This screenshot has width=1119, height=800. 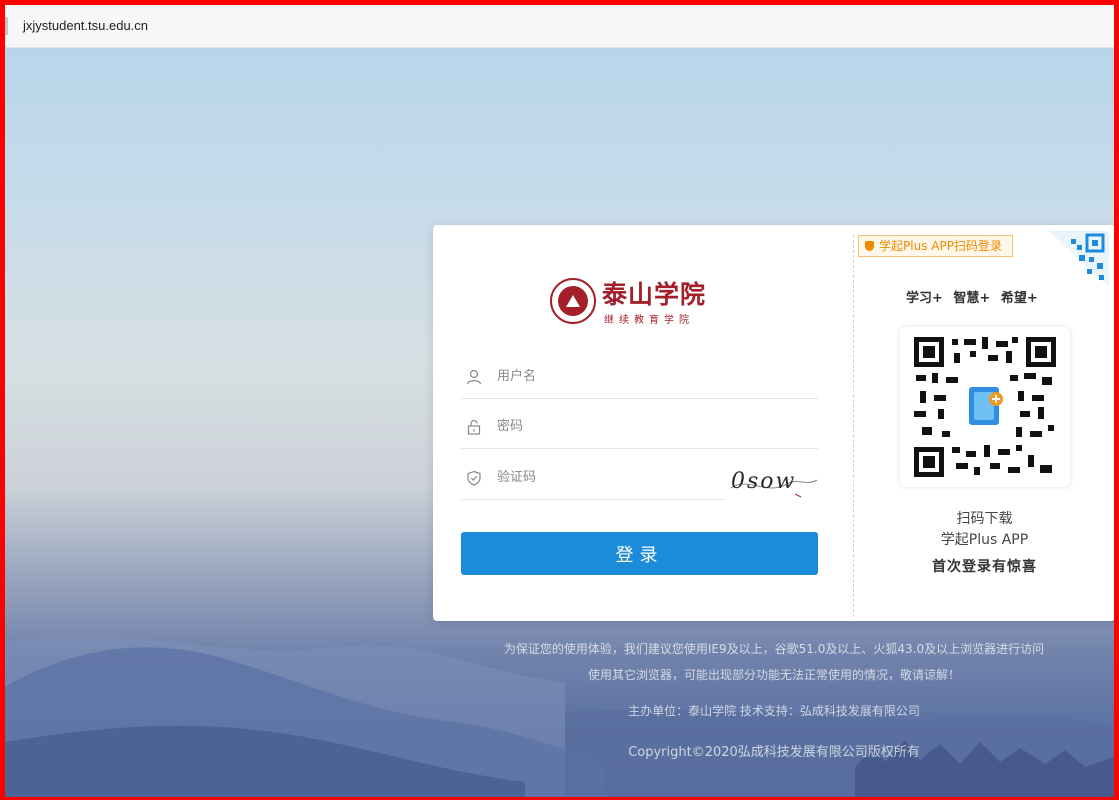 I want to click on shield-check-icon, so click(x=474, y=478).